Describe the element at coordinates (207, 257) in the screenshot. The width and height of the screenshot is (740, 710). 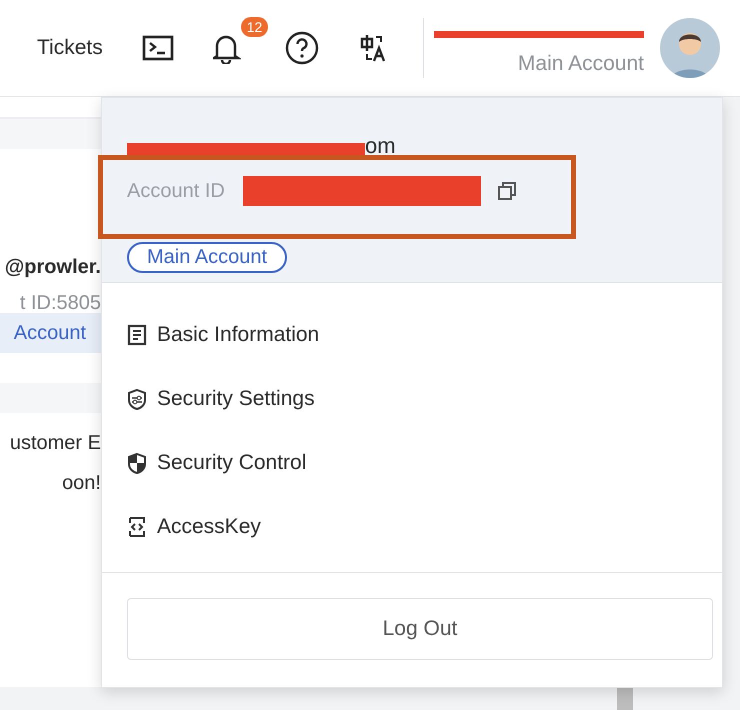
I see `account-tag: Main Account` at that location.